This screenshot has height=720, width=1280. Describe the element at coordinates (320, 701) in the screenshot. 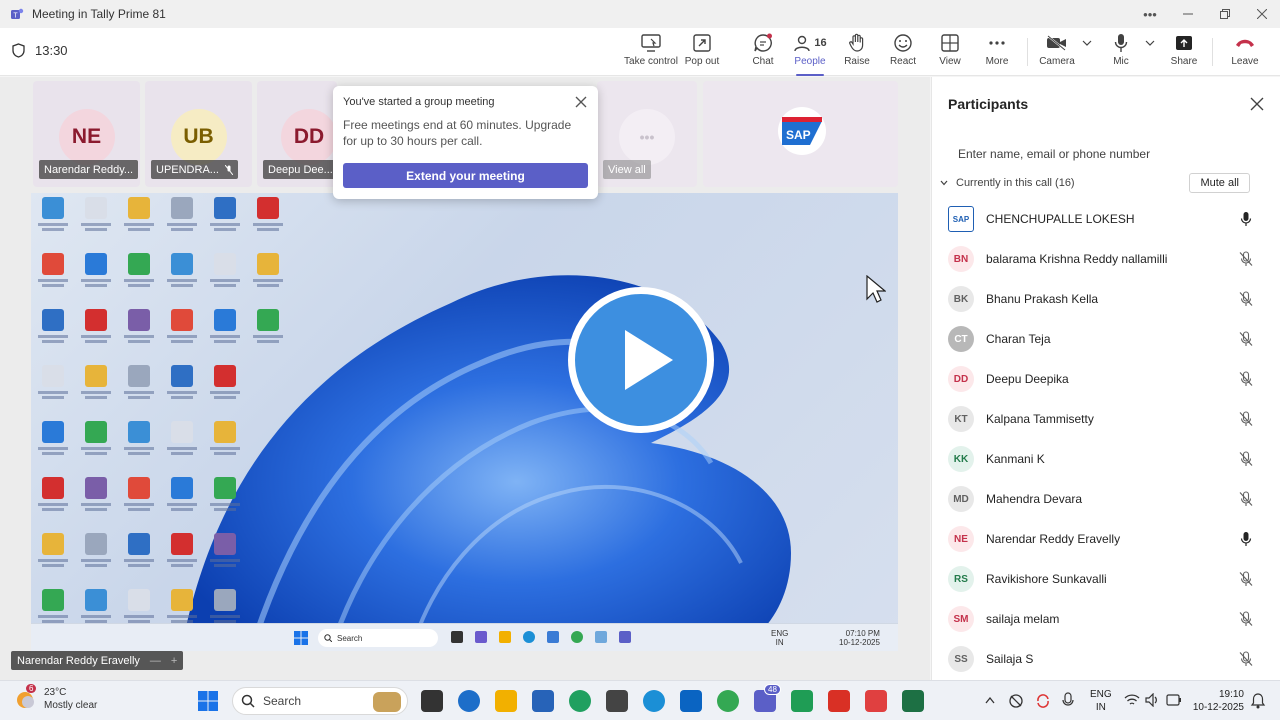

I see `taskbar-search: Search` at that location.